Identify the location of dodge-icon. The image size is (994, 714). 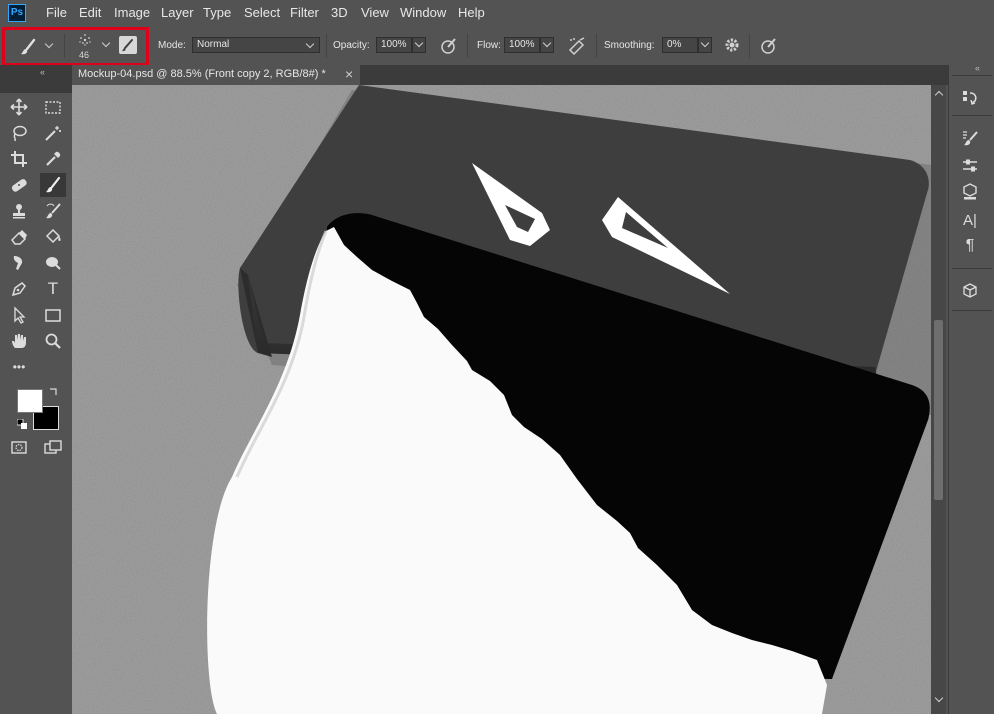
(53, 263).